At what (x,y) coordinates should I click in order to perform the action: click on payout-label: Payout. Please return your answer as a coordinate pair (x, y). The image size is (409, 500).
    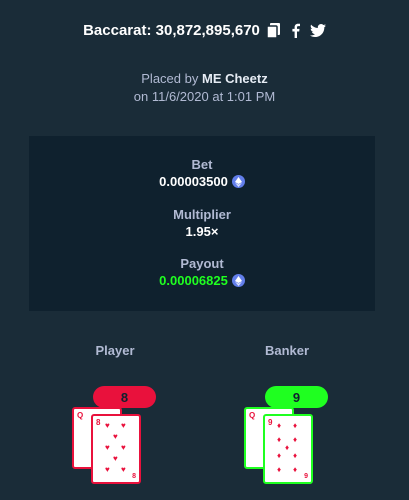
    Looking at the image, I should click on (202, 263).